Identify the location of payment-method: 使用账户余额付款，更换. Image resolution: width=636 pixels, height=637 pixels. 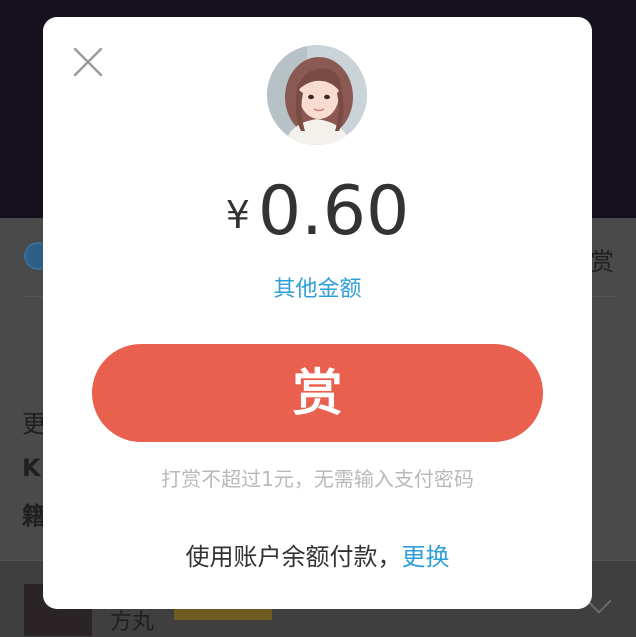
(317, 554).